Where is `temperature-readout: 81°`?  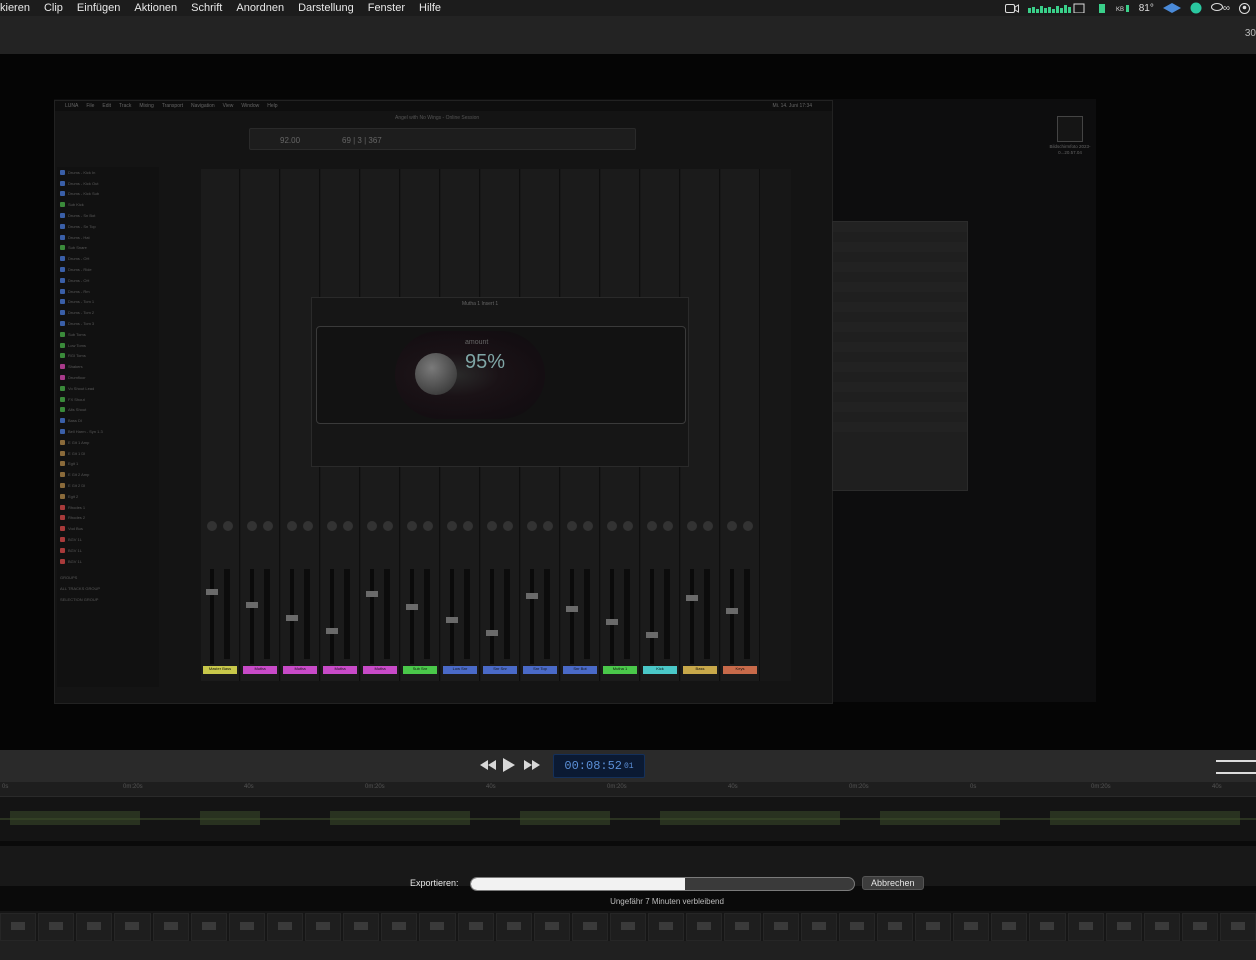
temperature-readout: 81° is located at coordinates (1146, 8).